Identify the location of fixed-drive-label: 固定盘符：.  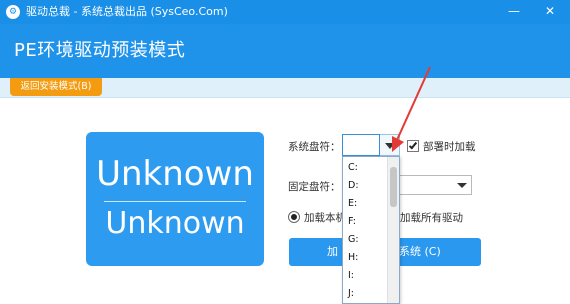
(314, 187).